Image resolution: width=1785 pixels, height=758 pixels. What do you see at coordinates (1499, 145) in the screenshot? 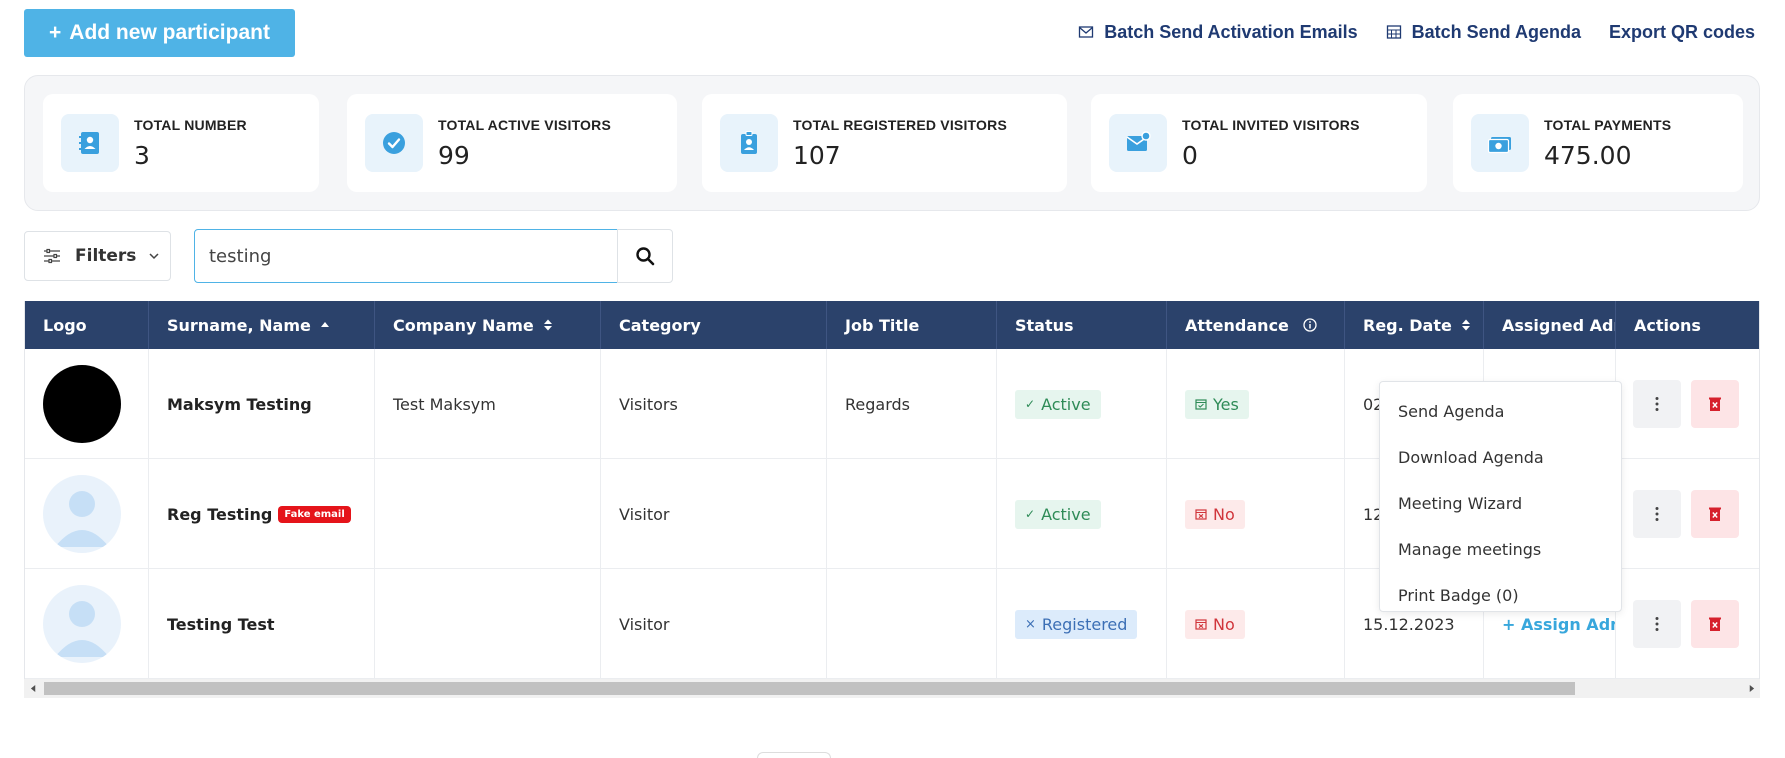
I see `money-icon` at bounding box center [1499, 145].